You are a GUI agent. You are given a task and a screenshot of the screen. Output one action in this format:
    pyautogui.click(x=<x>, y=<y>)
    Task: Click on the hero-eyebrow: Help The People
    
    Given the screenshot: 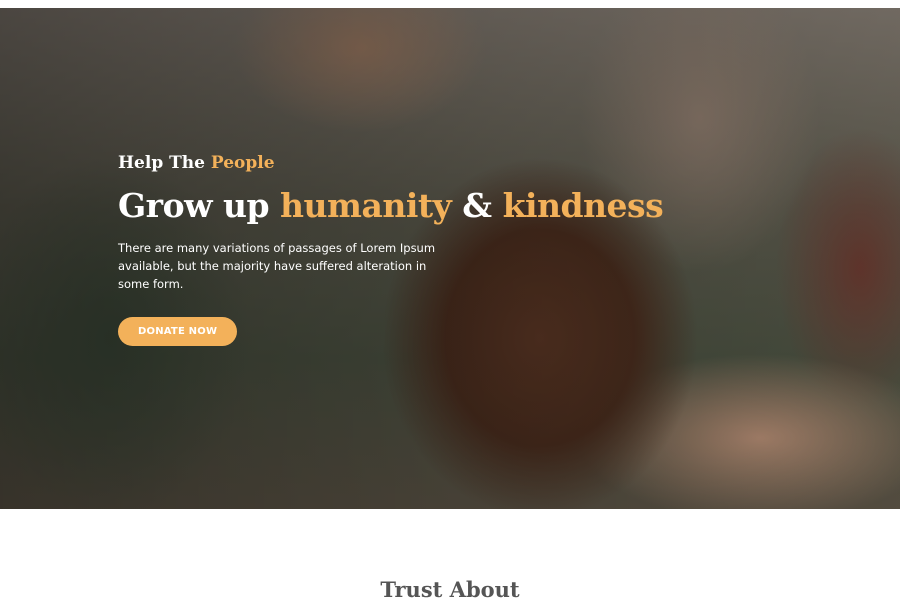 What is the action you would take?
    pyautogui.click(x=378, y=163)
    